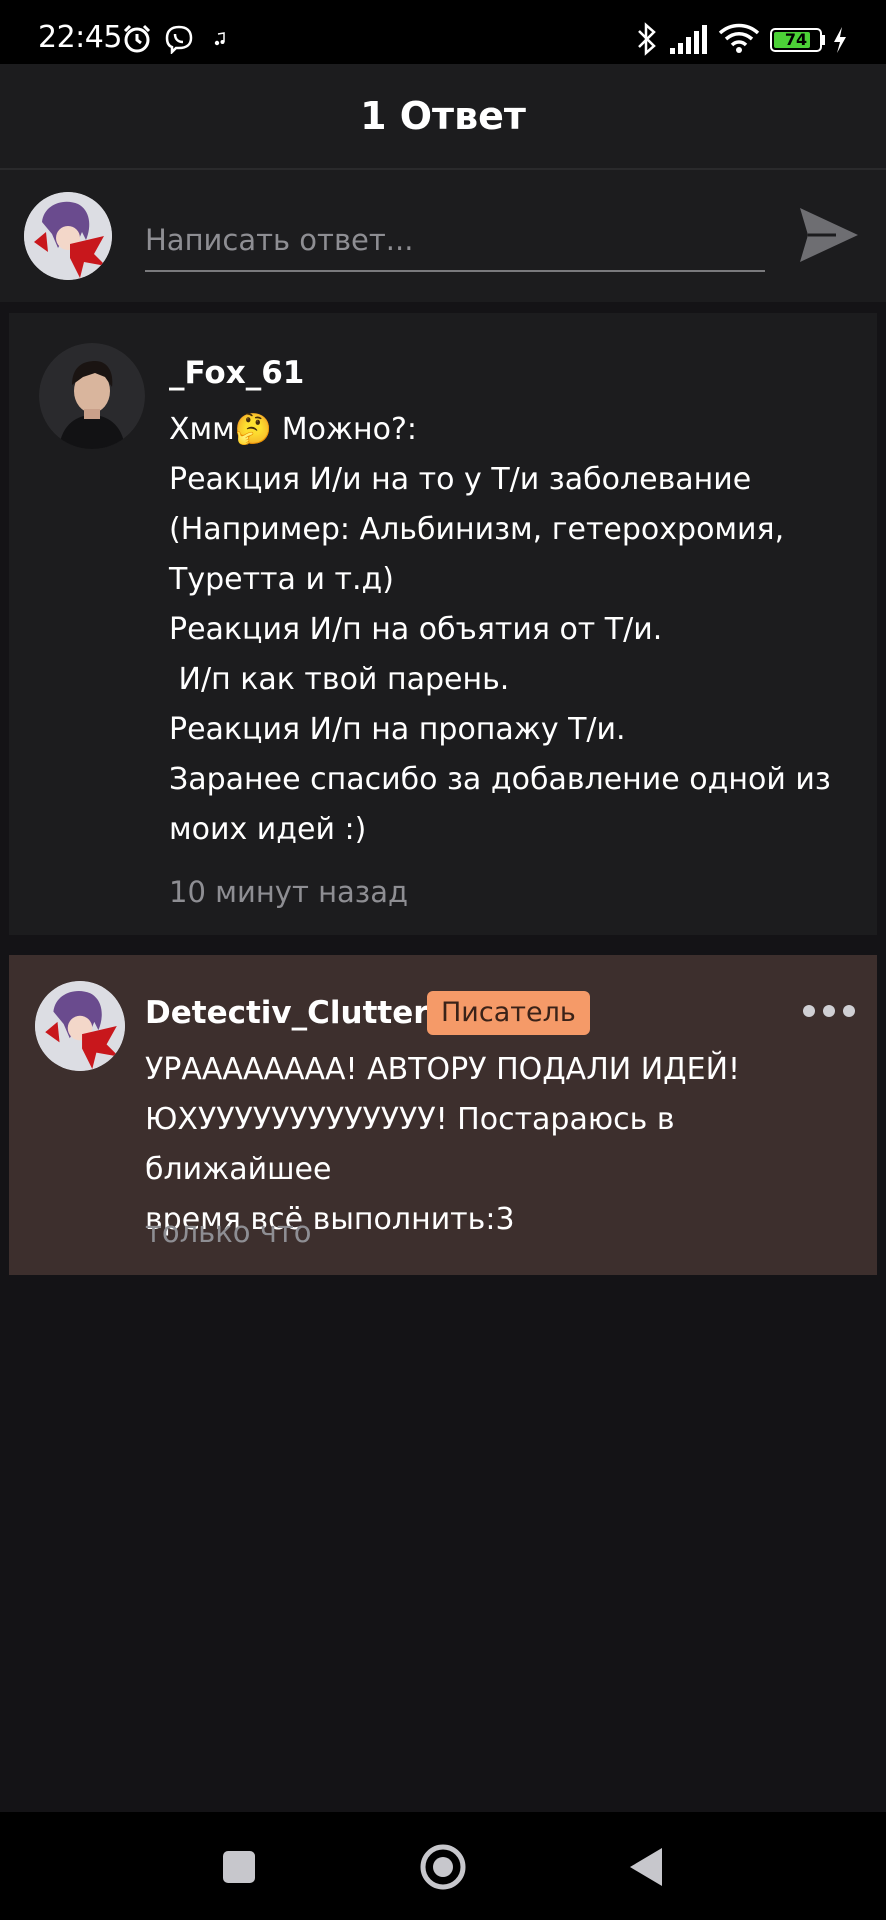  I want to click on more-dots-icon, so click(829, 1011).